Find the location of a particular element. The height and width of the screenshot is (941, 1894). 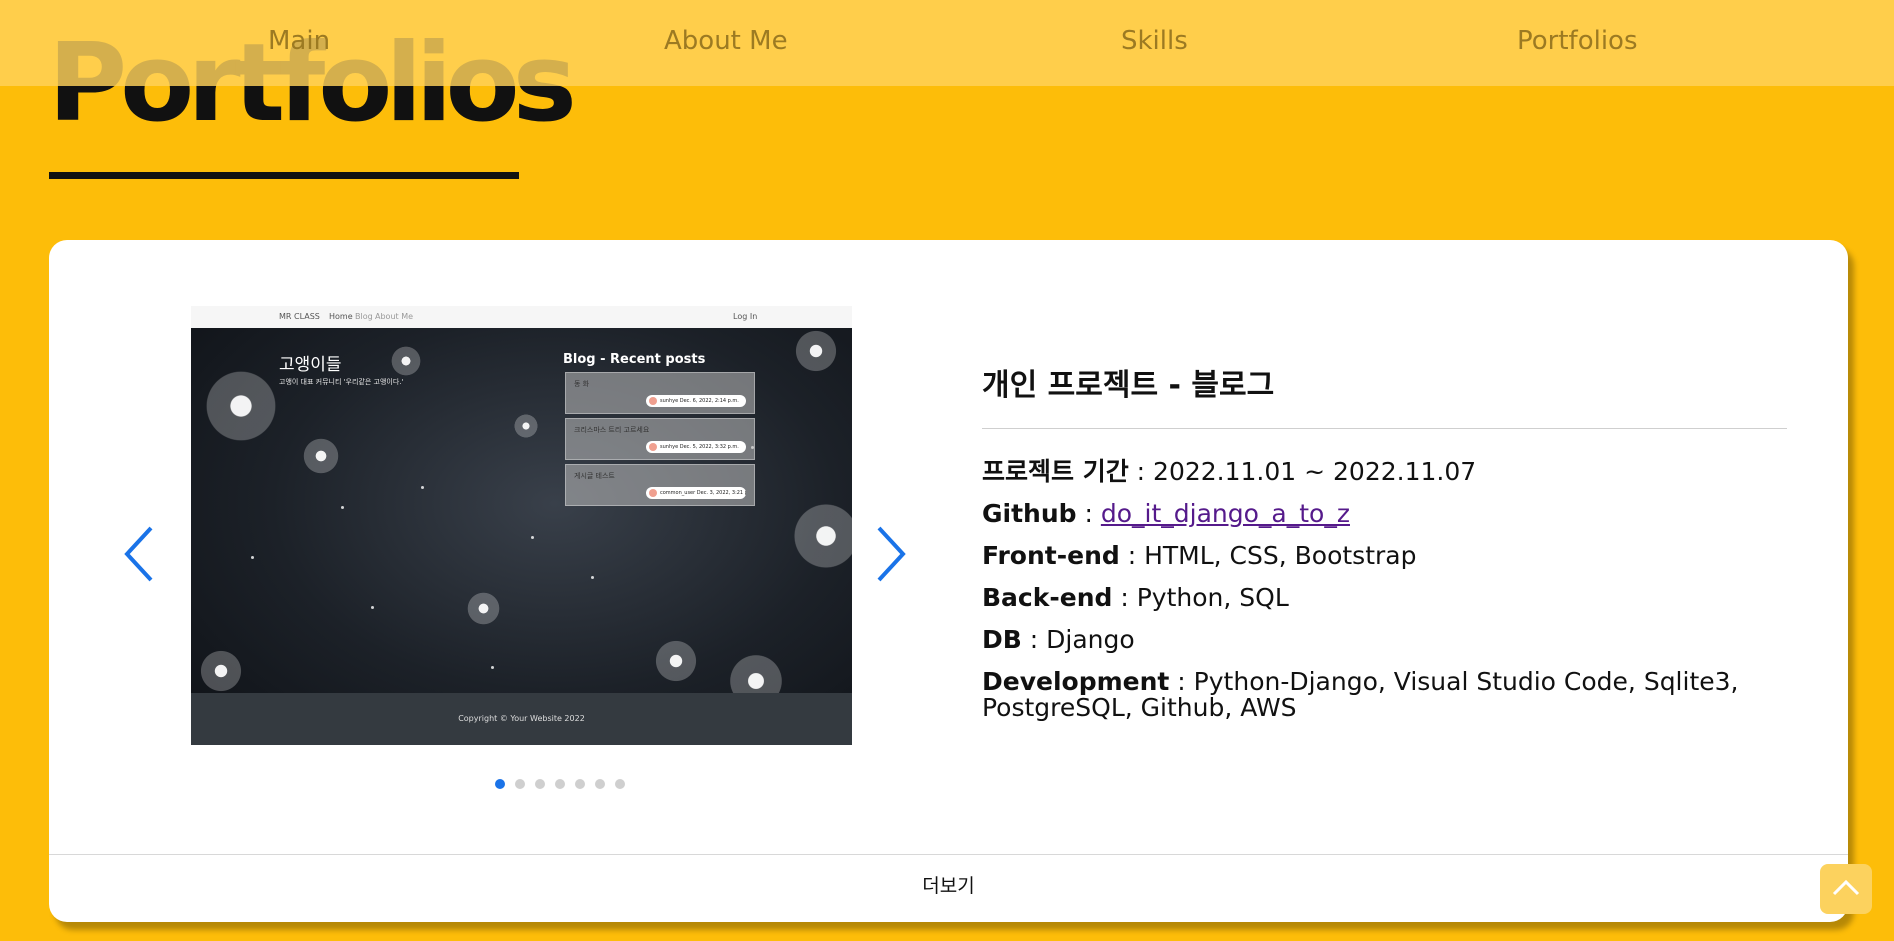

detail-label: Back-end is located at coordinates (1047, 597).